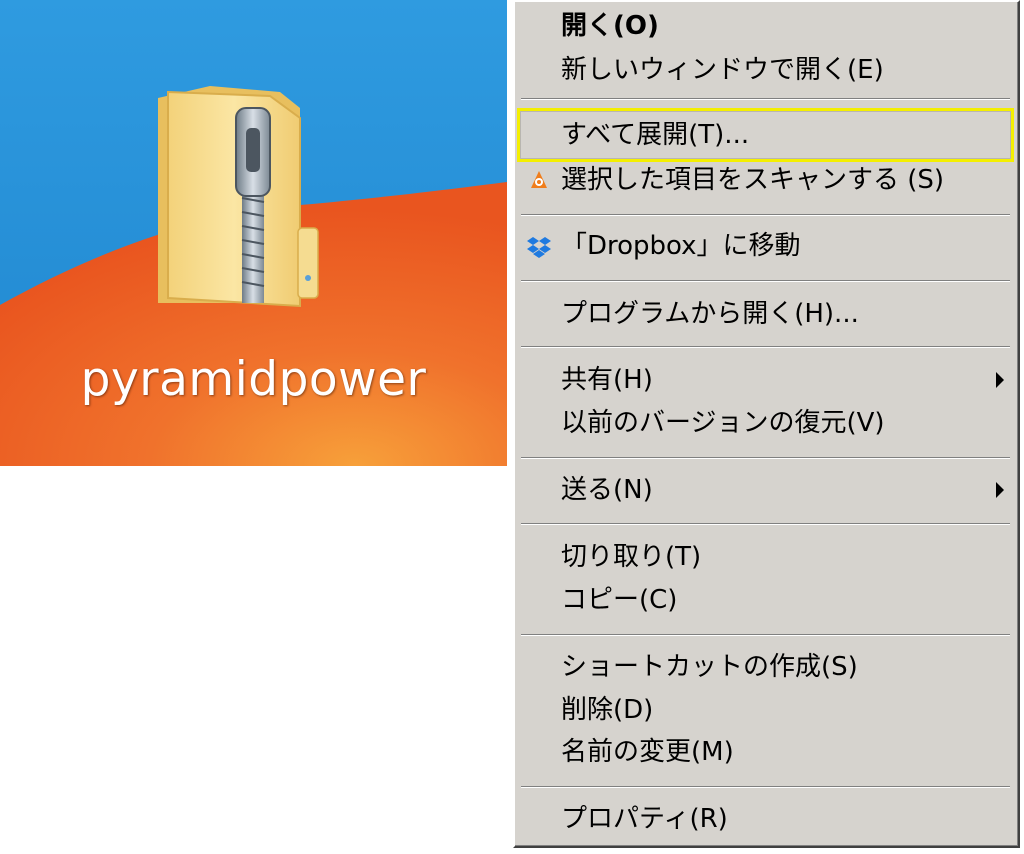  What do you see at coordinates (644, 819) in the screenshot?
I see `menu-item-label: プロパティ(R)` at bounding box center [644, 819].